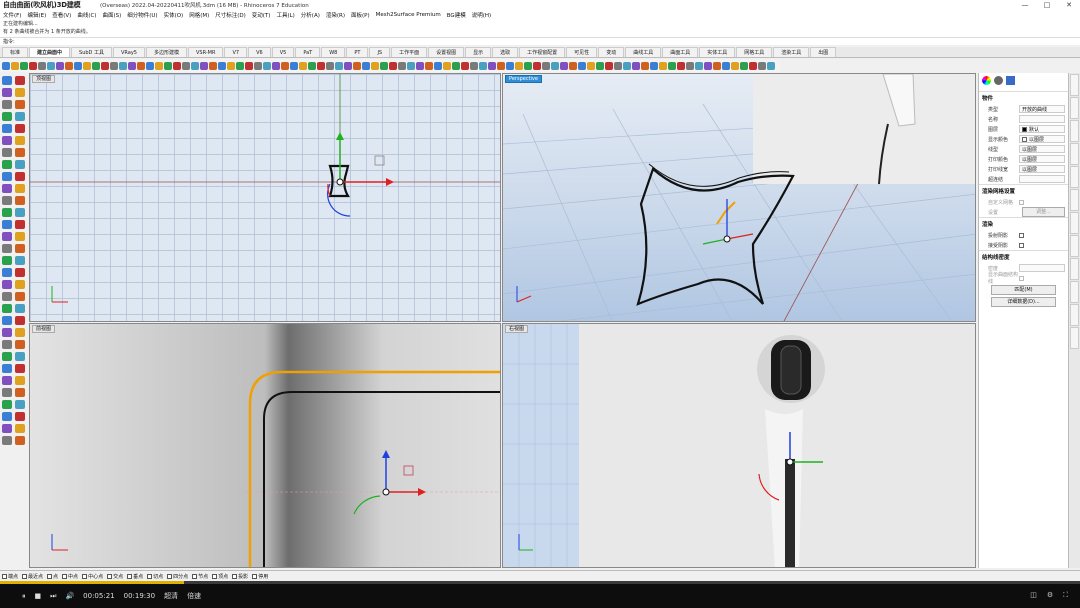 The height and width of the screenshot is (608, 1080). I want to click on osnap-mid: 中点, so click(70, 576).